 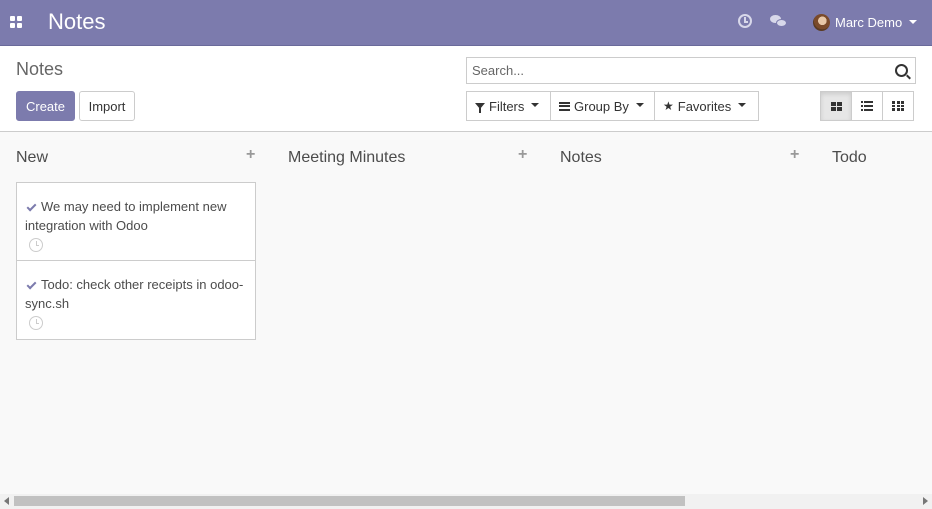 What do you see at coordinates (480, 108) in the screenshot?
I see `filter-funnel-icon` at bounding box center [480, 108].